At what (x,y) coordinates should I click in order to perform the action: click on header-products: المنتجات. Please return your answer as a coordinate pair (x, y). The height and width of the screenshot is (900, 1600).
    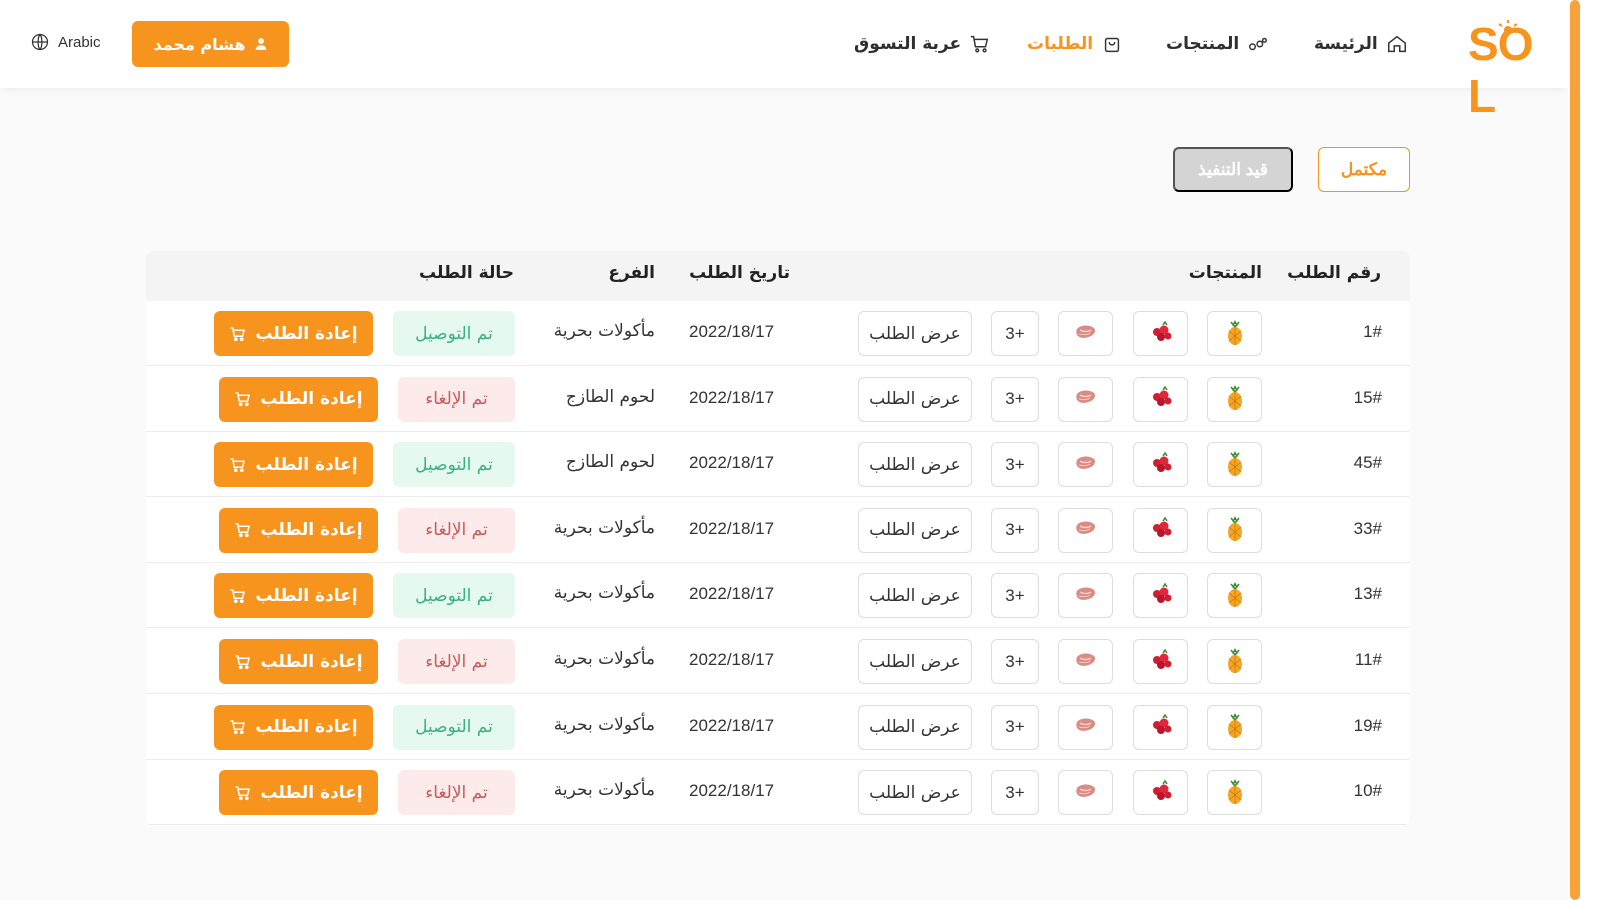
    Looking at the image, I should click on (1225, 273).